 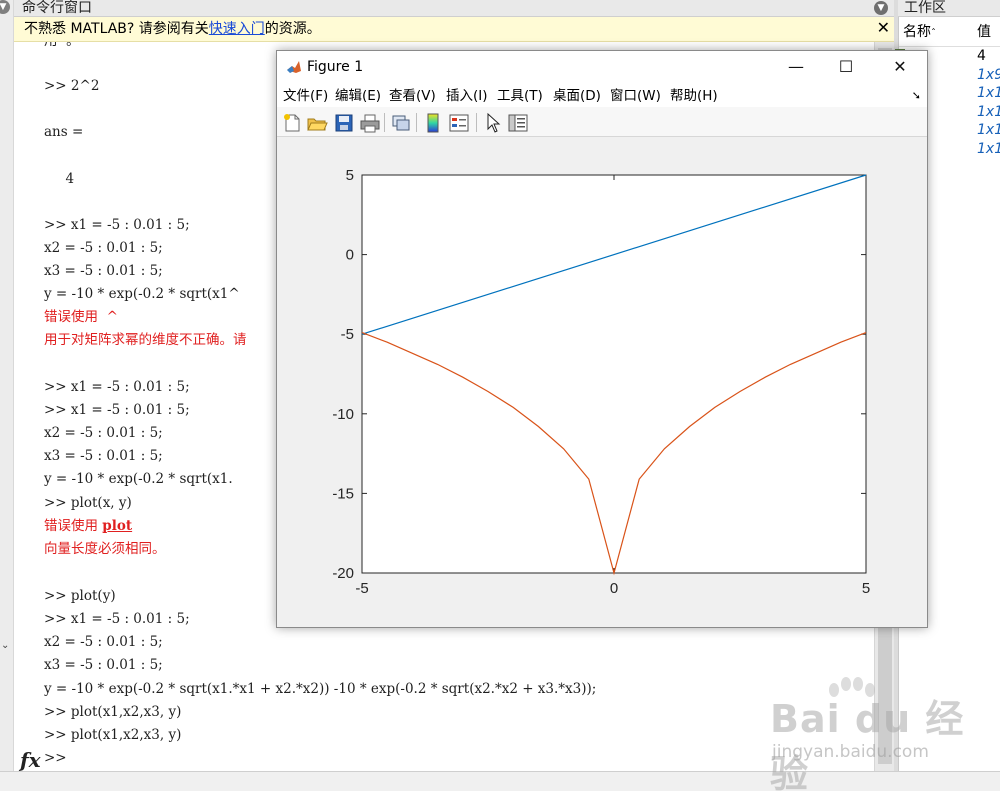 I want to click on command-prompt: >>, so click(x=55, y=758).